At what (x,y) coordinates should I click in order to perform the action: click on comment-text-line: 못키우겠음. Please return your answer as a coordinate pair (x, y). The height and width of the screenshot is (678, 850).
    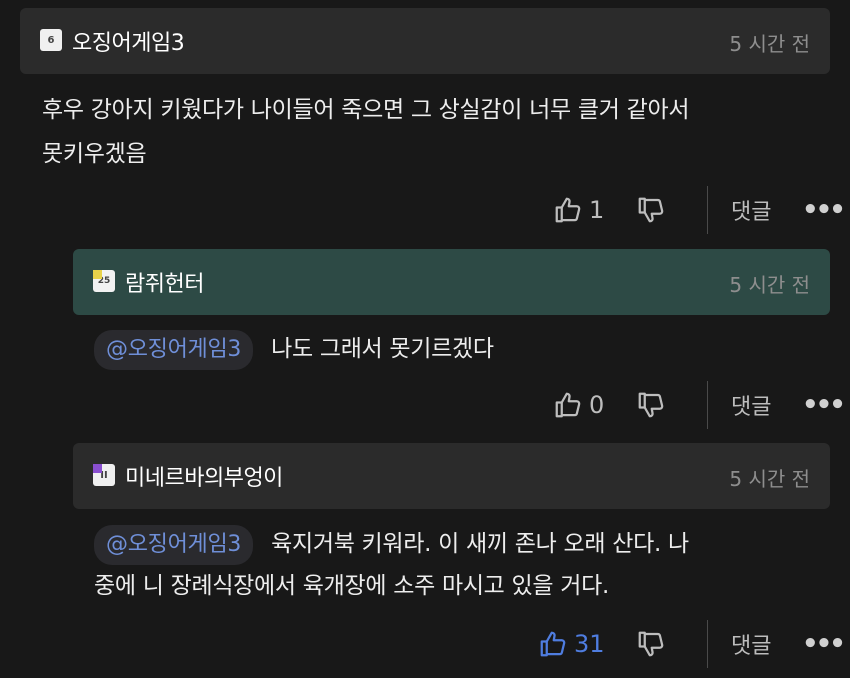
    Looking at the image, I should click on (94, 154).